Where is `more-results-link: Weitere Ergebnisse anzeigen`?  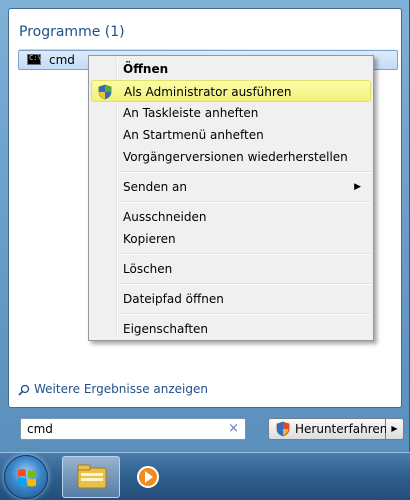 more-results-link: Weitere Ergebnisse anzeigen is located at coordinates (113, 389).